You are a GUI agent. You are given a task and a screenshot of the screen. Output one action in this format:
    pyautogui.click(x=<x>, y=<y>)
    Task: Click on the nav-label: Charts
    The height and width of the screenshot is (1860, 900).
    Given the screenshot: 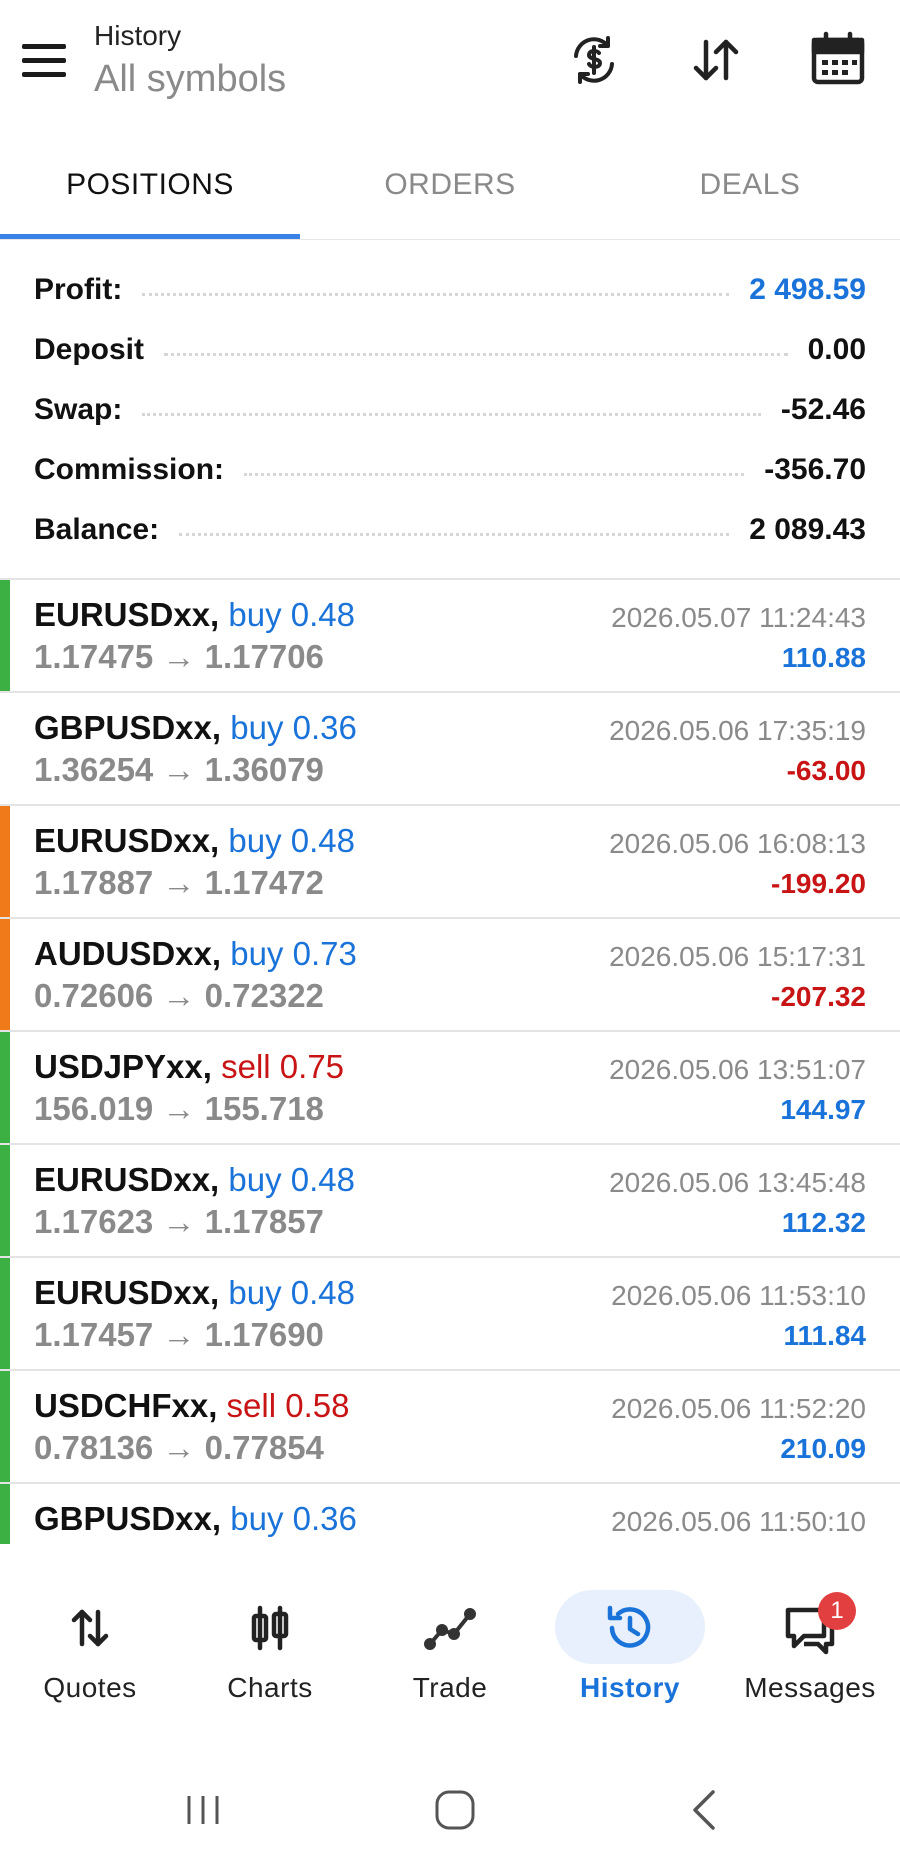 What is the action you would take?
    pyautogui.click(x=270, y=1687)
    